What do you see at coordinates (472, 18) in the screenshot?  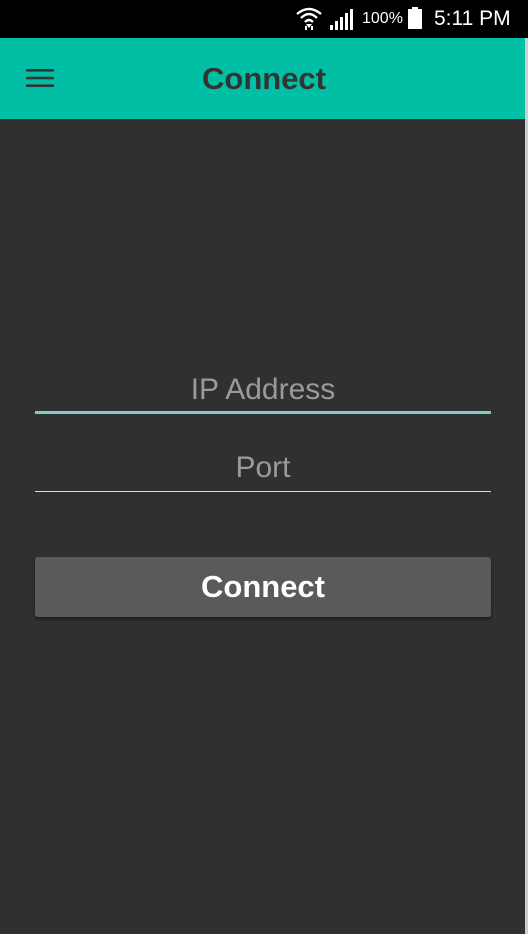 I see `status-time: 5:11 PM` at bounding box center [472, 18].